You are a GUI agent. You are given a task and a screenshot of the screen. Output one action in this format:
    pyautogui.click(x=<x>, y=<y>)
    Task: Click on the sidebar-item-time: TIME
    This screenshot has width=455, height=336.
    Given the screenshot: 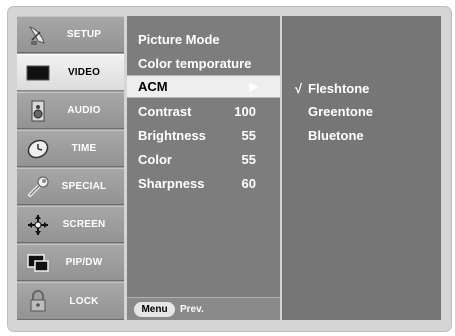 What is the action you would take?
    pyautogui.click(x=70, y=148)
    